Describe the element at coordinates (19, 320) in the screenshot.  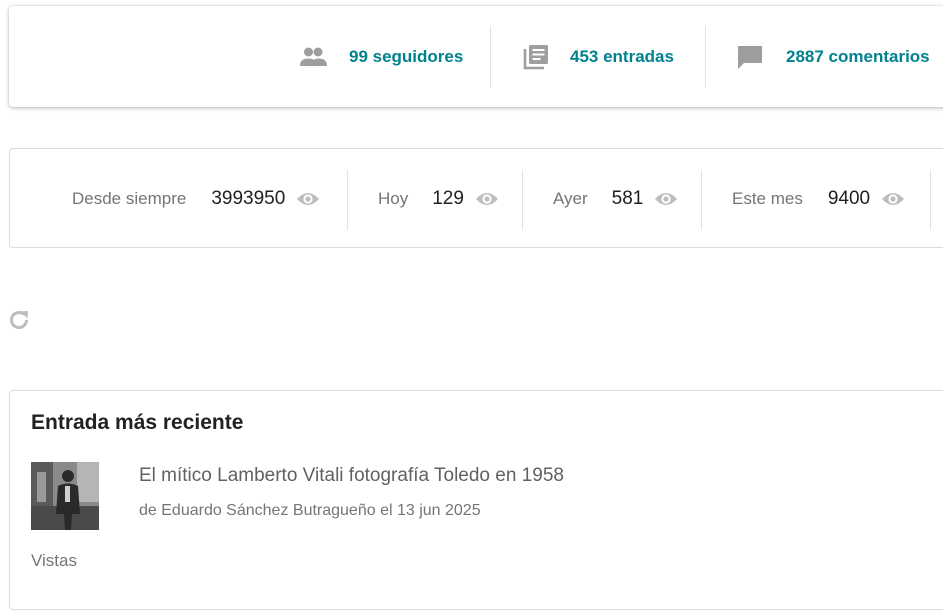
I see `refresh-icon` at that location.